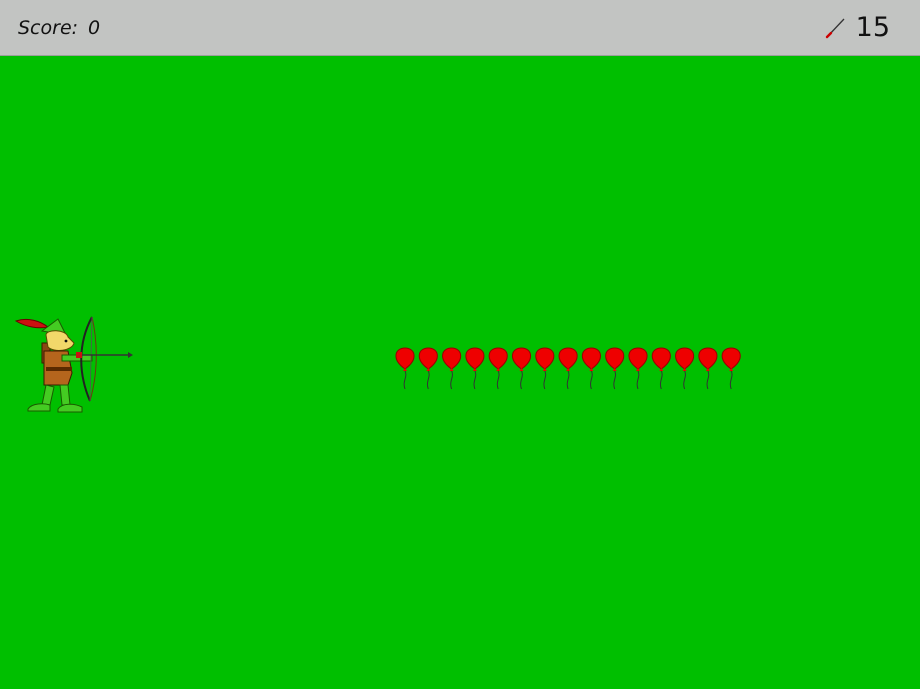  What do you see at coordinates (835, 28) in the screenshot?
I see `arrow-icon` at bounding box center [835, 28].